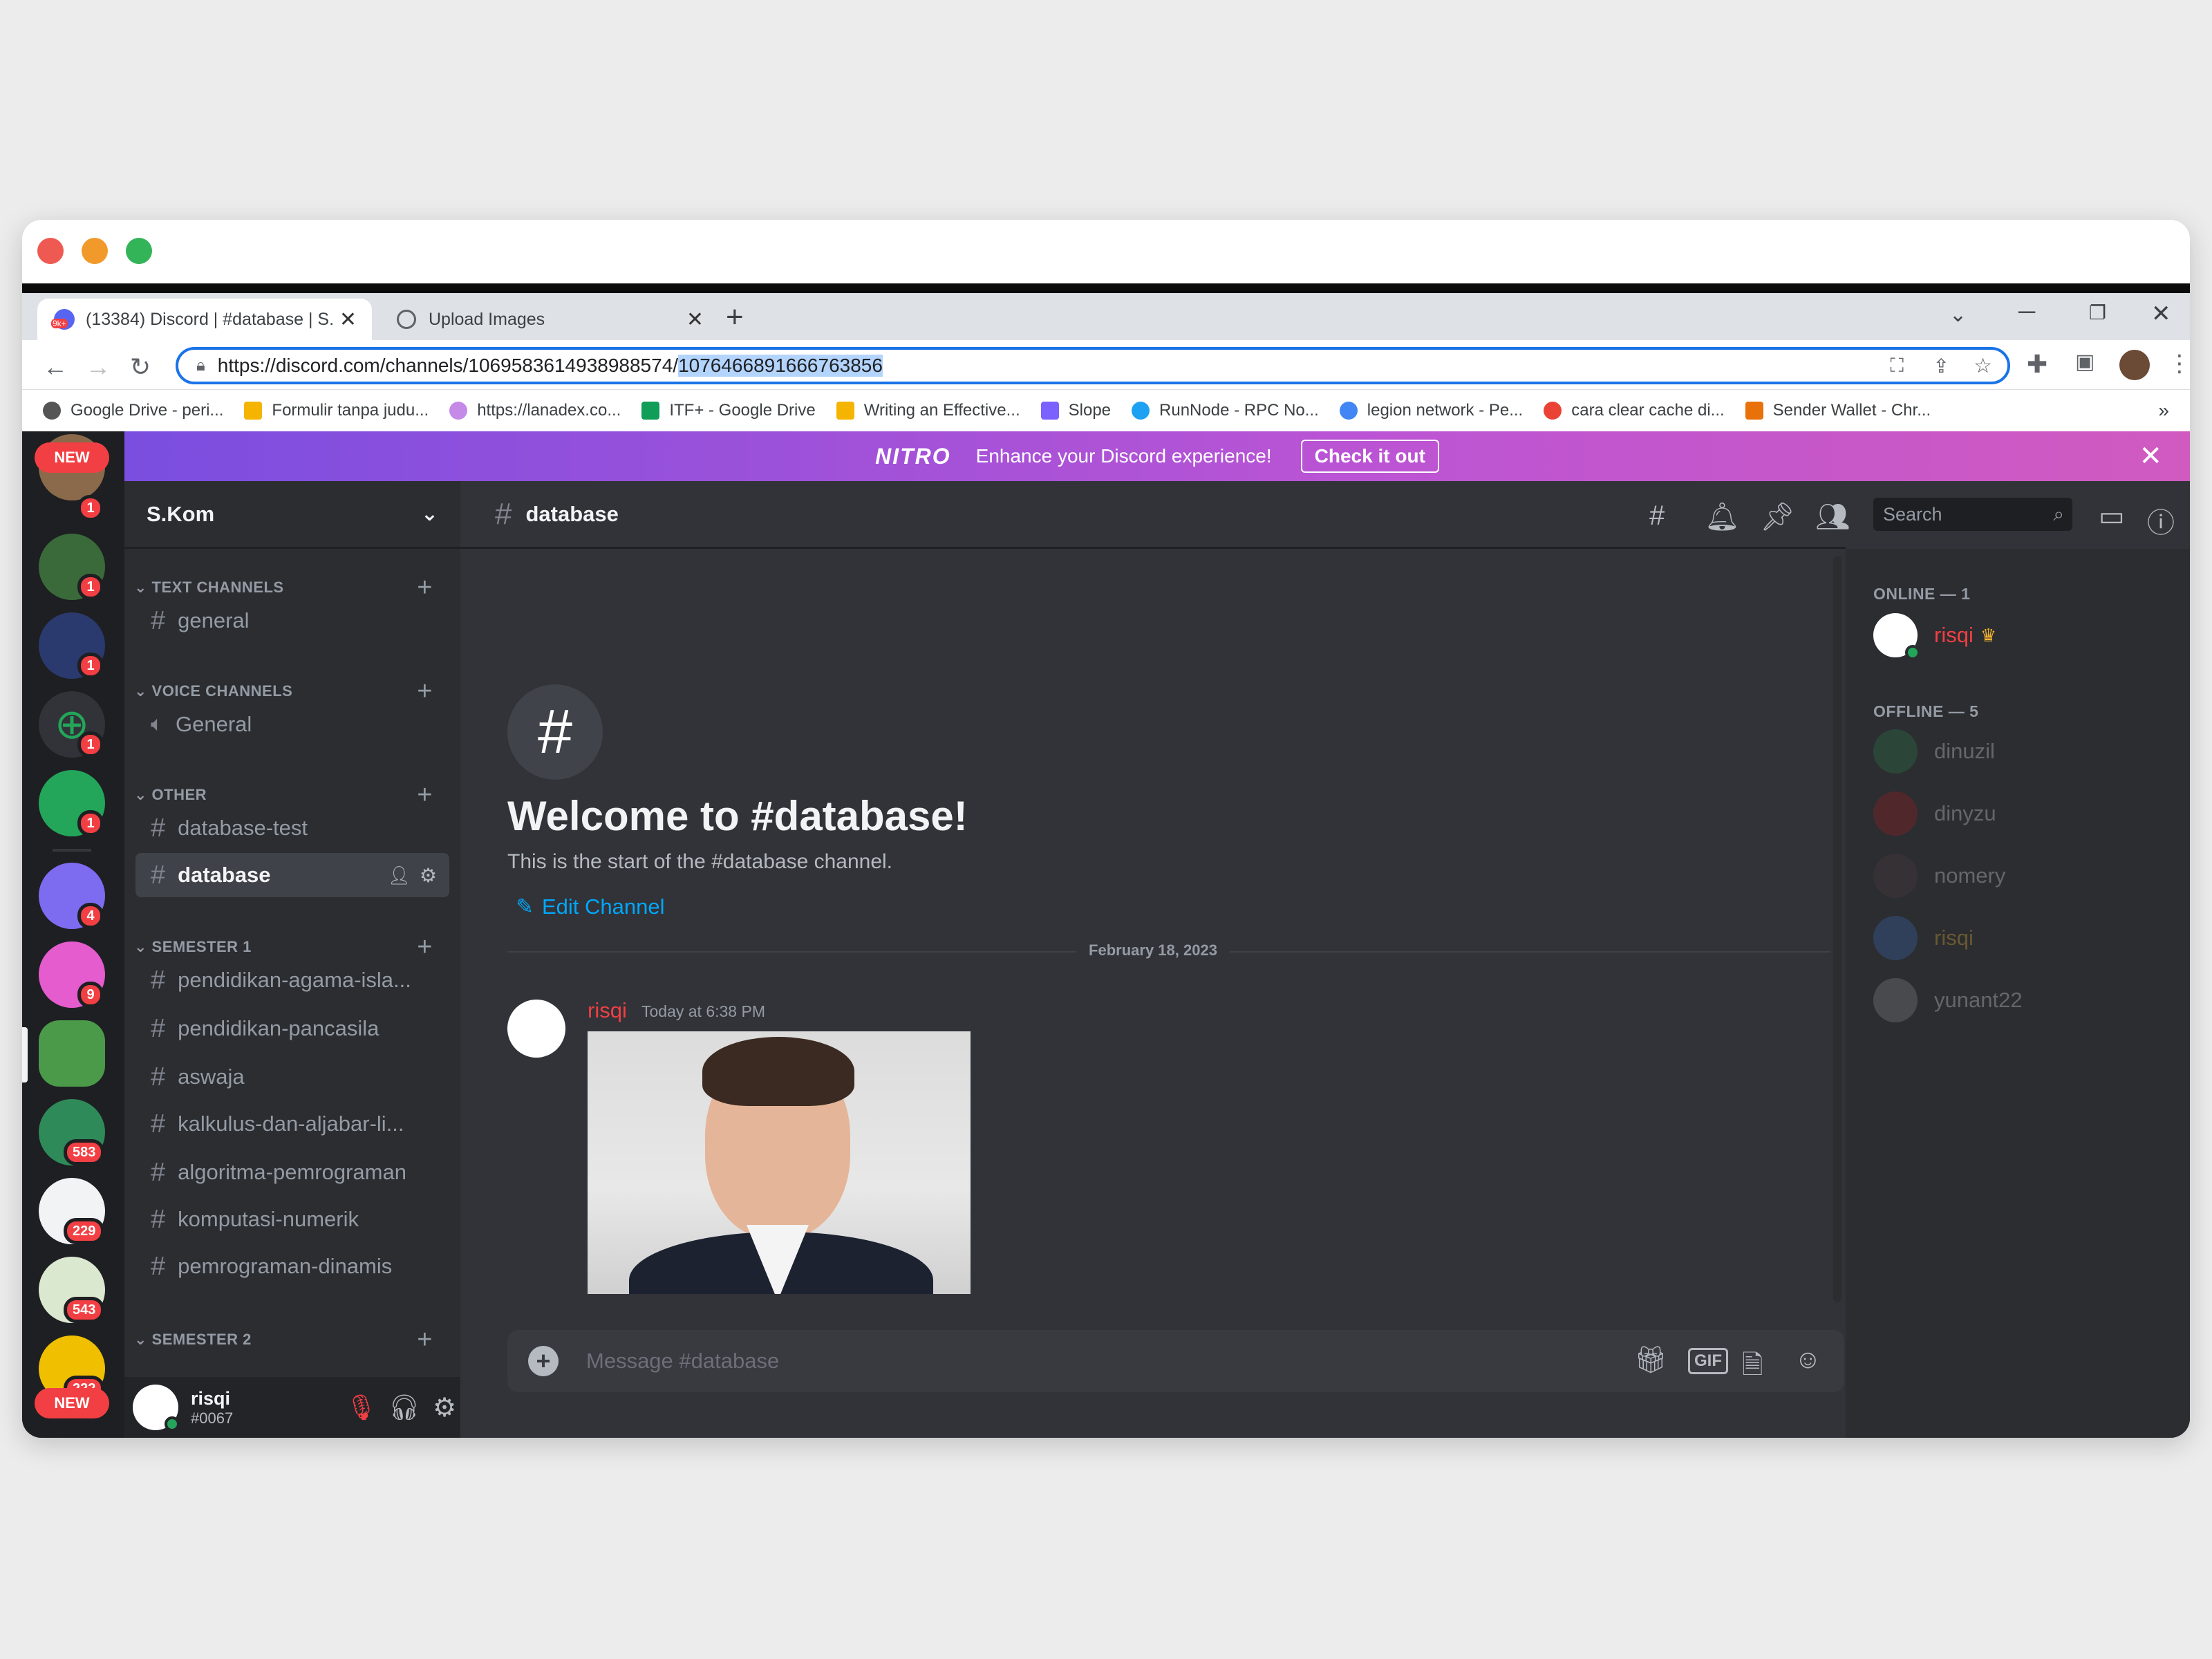  Describe the element at coordinates (99, 367) in the screenshot. I see `forward-icon: →` at that location.